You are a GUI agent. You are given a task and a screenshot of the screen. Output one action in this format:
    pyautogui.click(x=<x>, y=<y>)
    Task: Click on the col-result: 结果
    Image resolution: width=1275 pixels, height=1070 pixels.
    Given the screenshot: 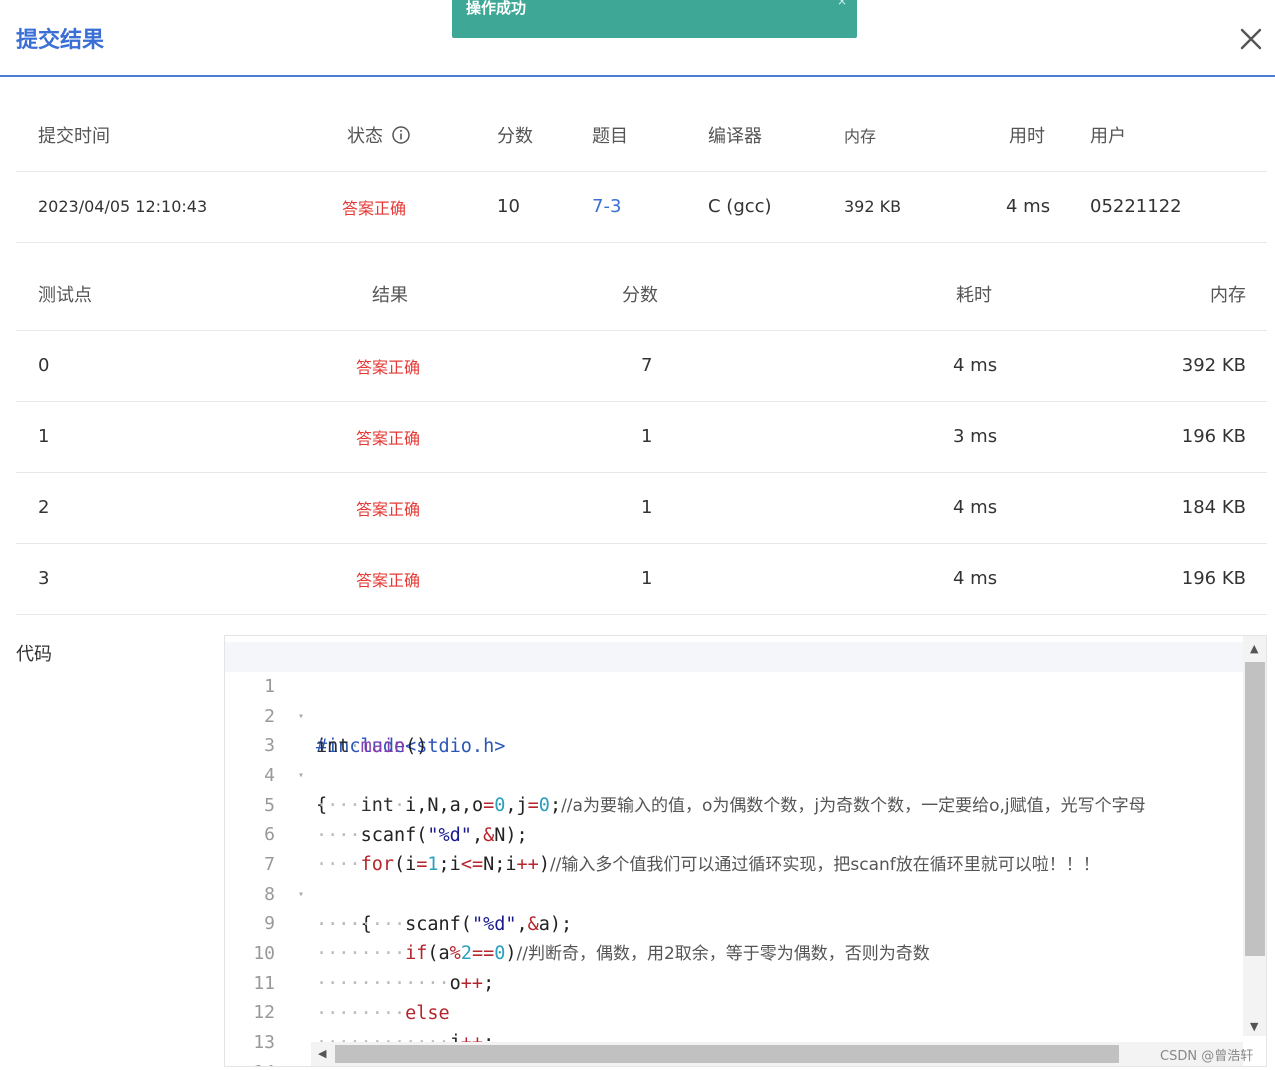 What is the action you would take?
    pyautogui.click(x=426, y=294)
    